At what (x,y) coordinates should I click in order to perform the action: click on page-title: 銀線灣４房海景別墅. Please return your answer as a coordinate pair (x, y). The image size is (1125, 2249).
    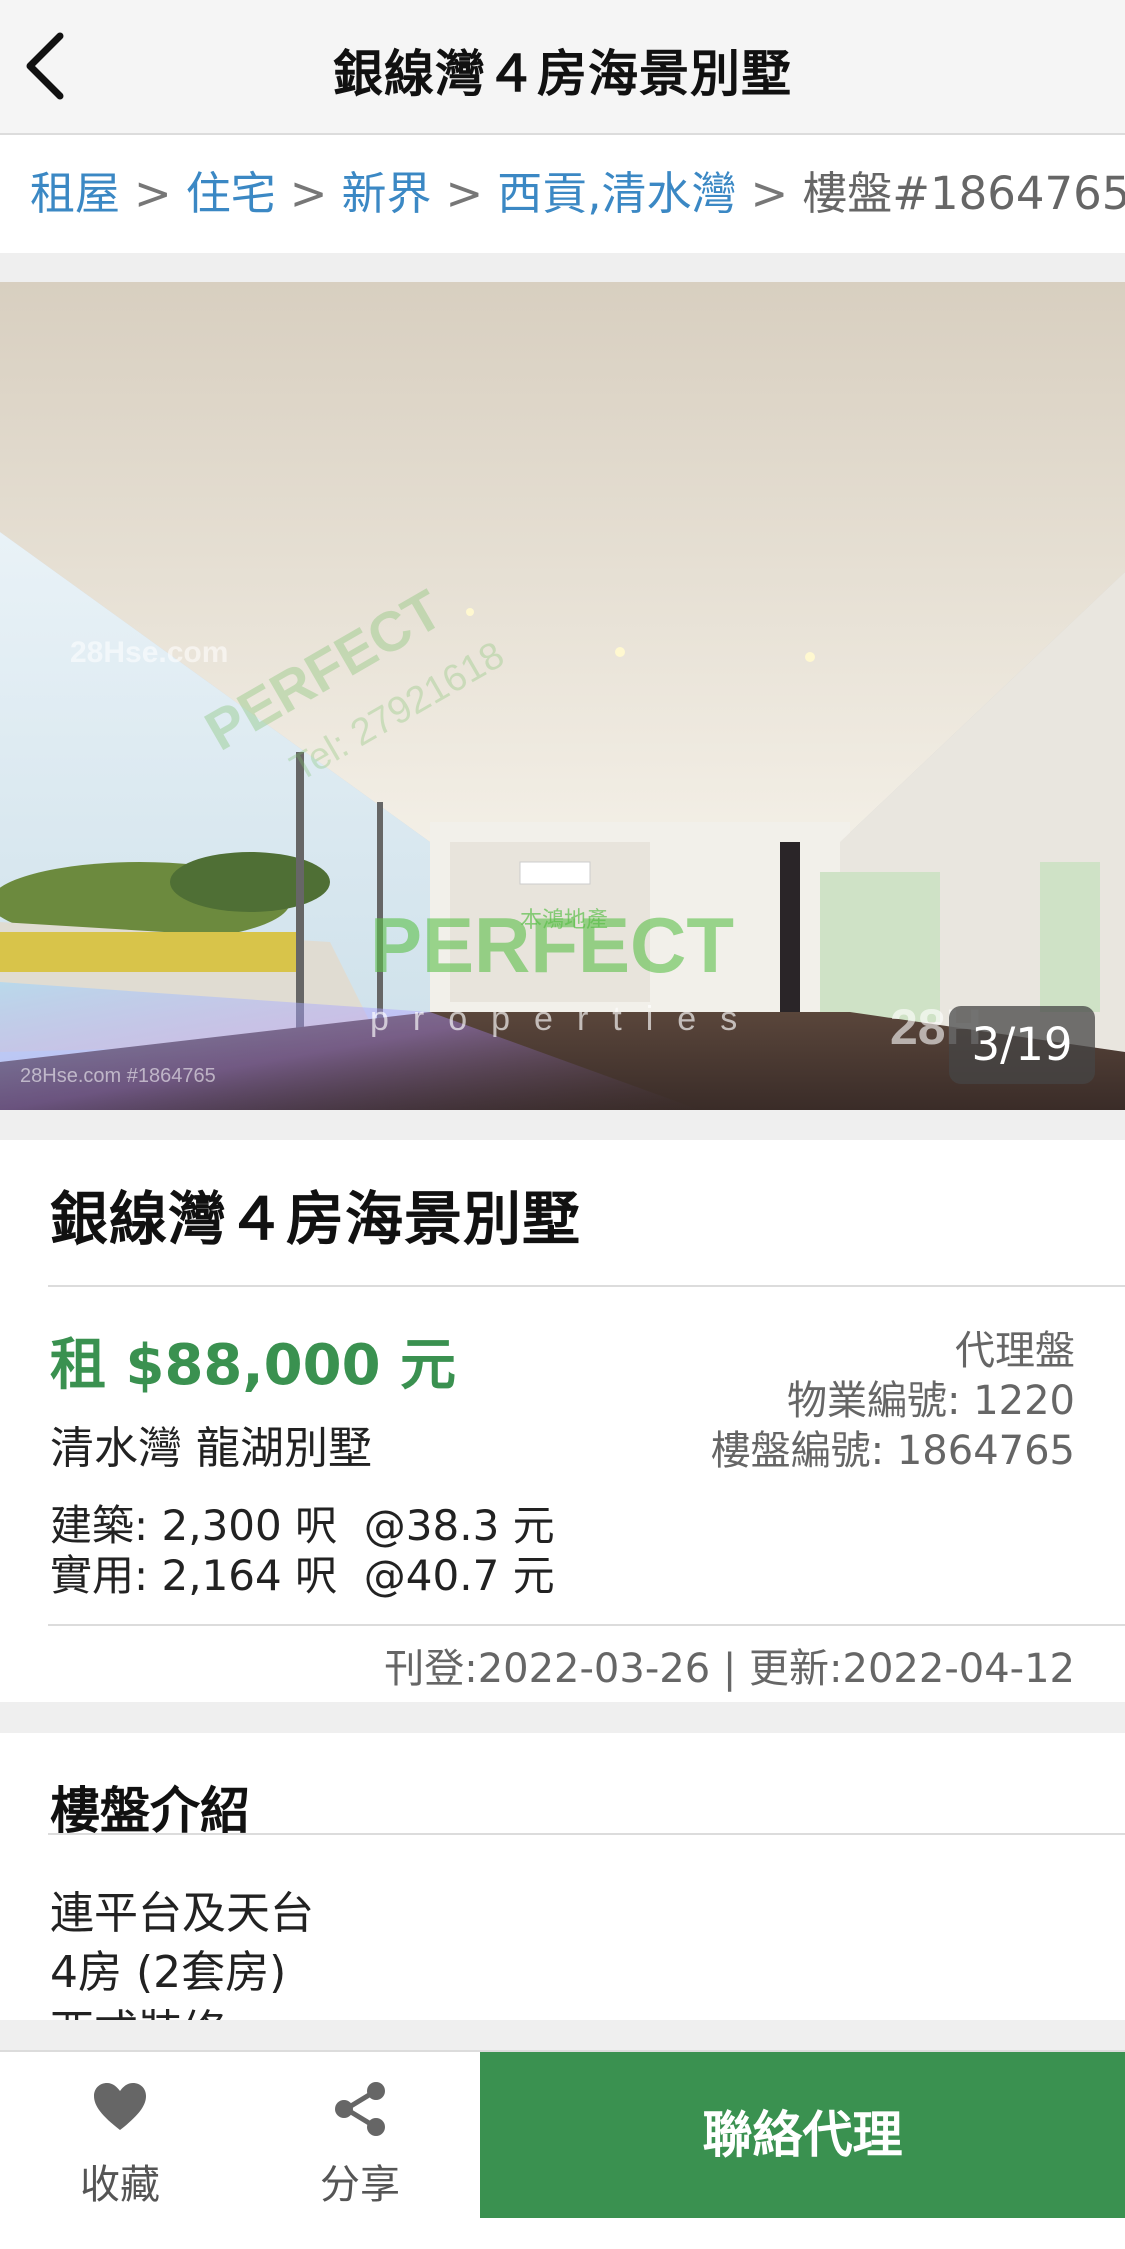
    Looking at the image, I should click on (562, 74).